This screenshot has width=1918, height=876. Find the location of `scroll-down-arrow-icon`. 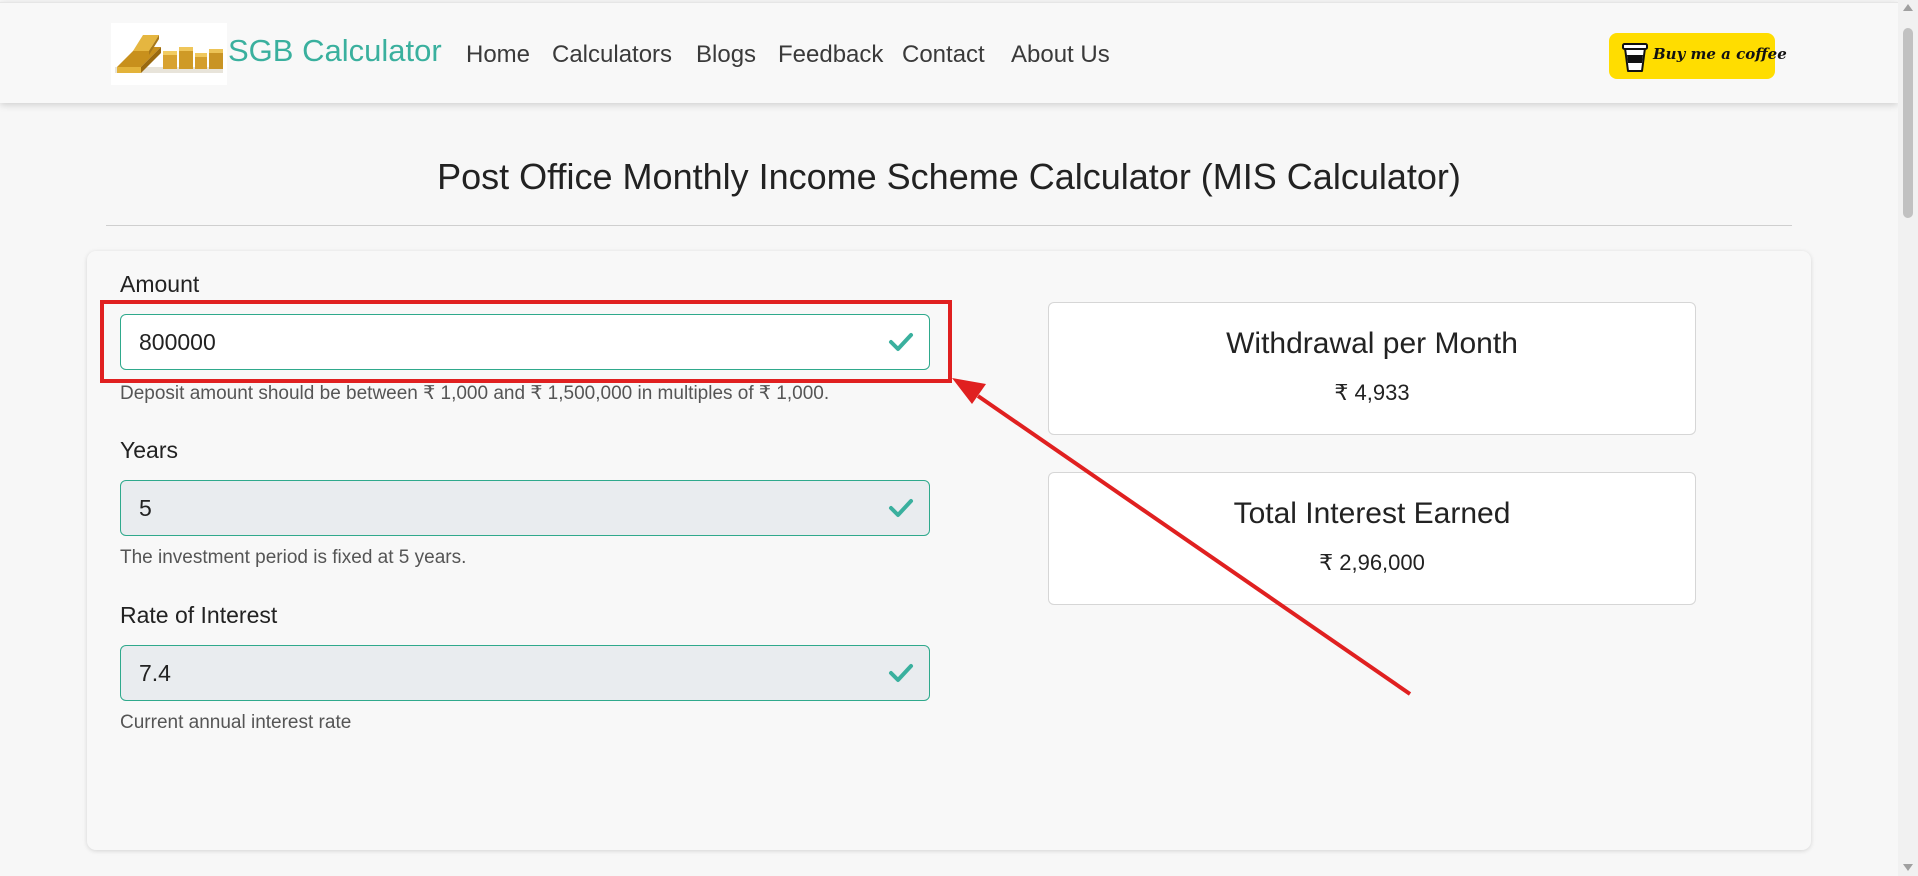

scroll-down-arrow-icon is located at coordinates (1908, 867).